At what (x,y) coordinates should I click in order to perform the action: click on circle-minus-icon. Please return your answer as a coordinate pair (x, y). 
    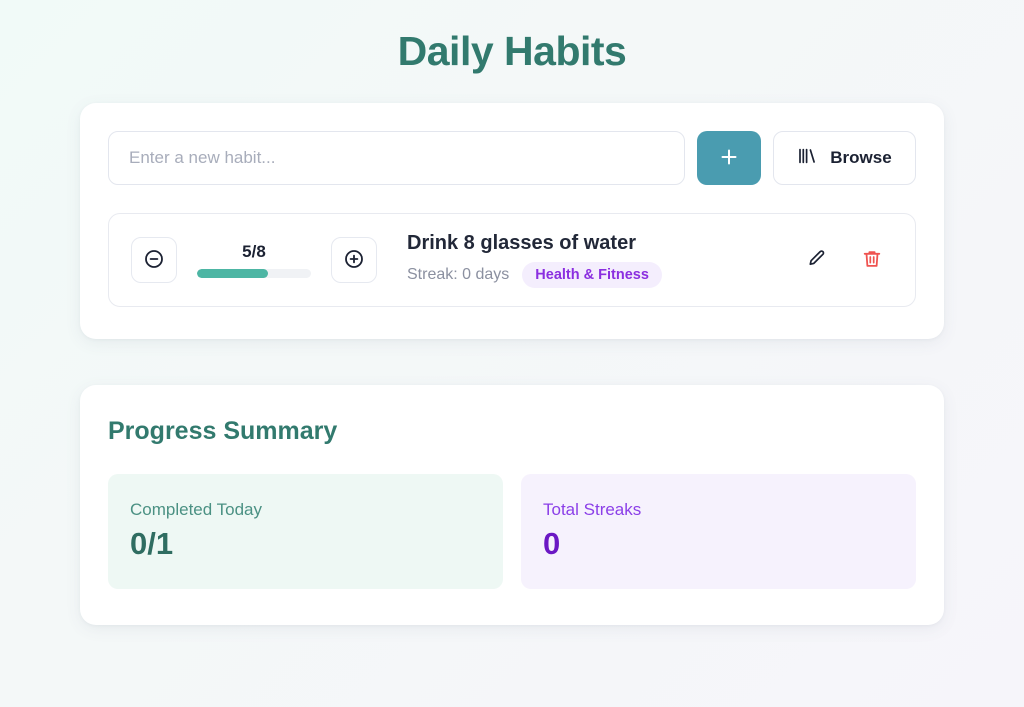
    Looking at the image, I should click on (154, 260).